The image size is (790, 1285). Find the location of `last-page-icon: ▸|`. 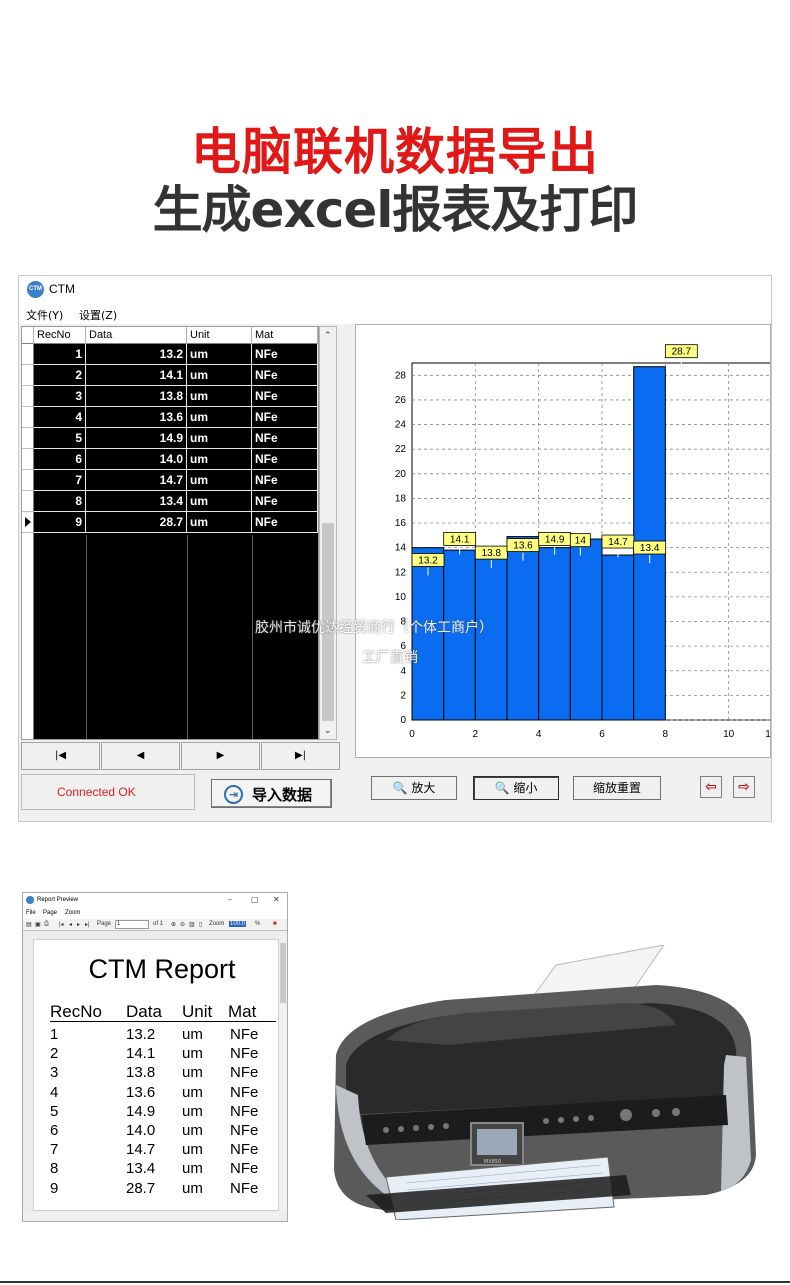

last-page-icon: ▸| is located at coordinates (87, 924).